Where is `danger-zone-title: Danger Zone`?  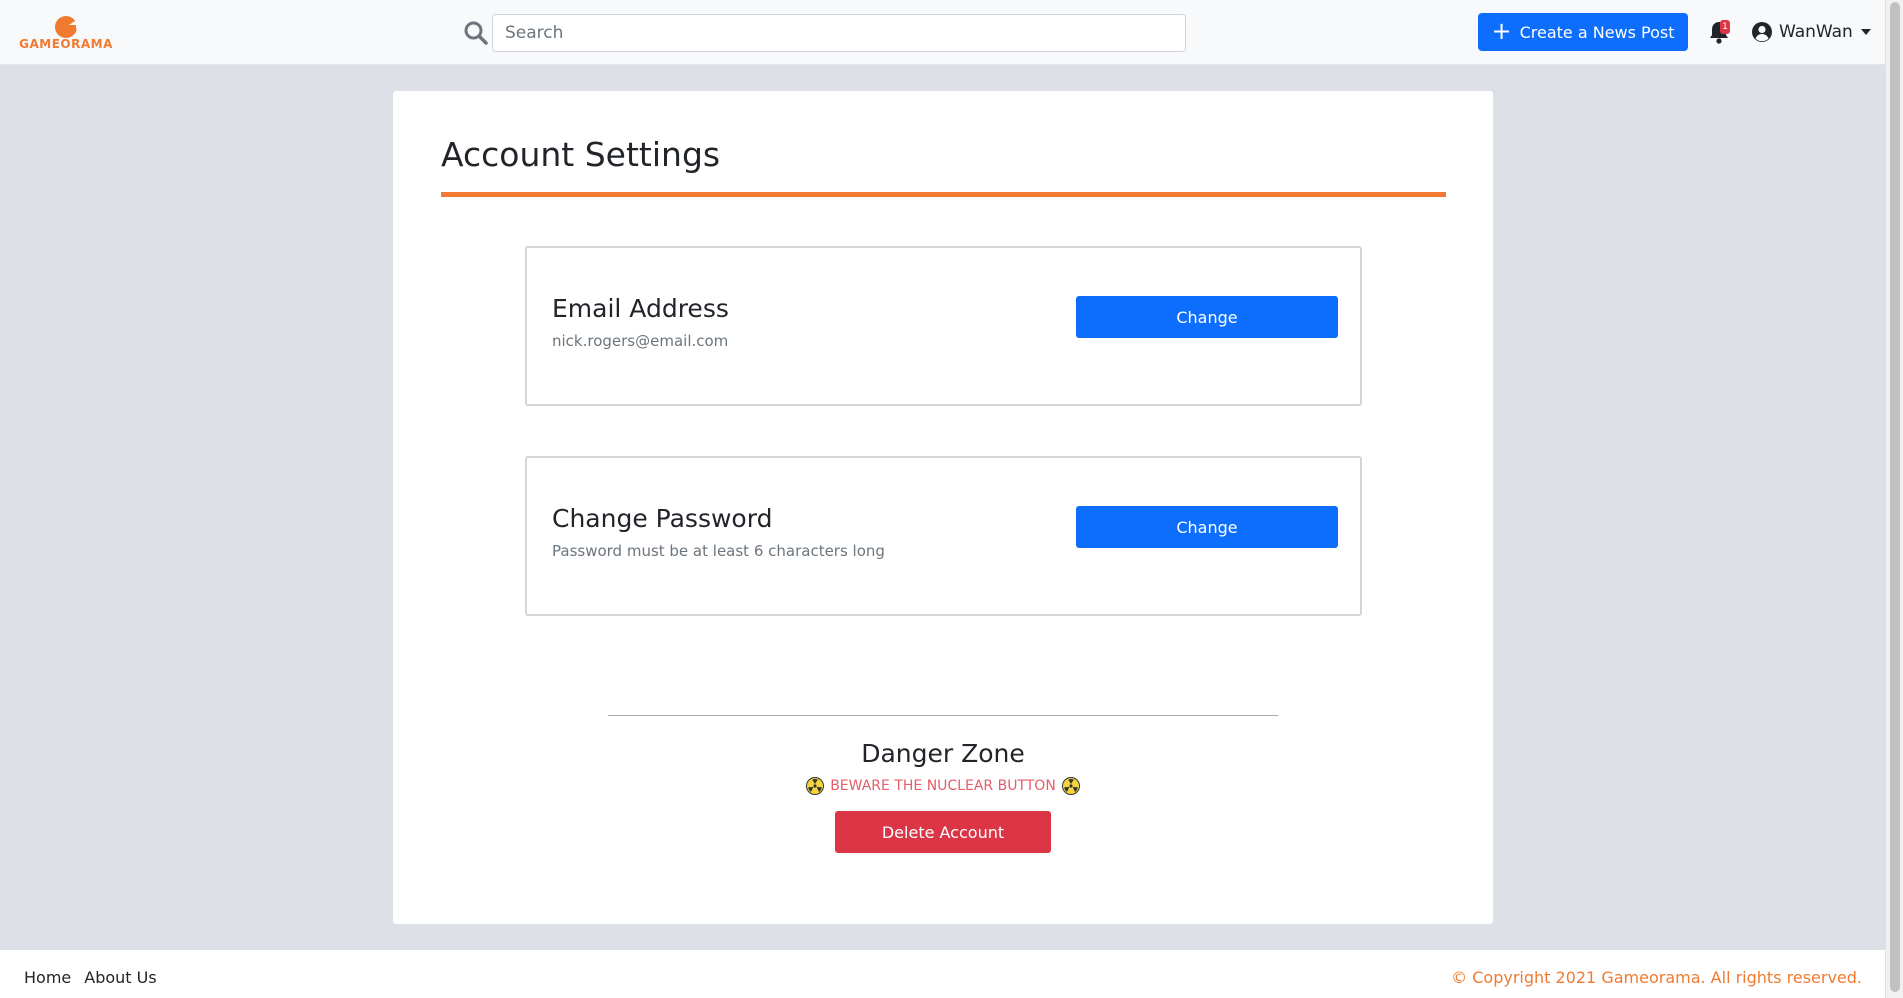 danger-zone-title: Danger Zone is located at coordinates (943, 753).